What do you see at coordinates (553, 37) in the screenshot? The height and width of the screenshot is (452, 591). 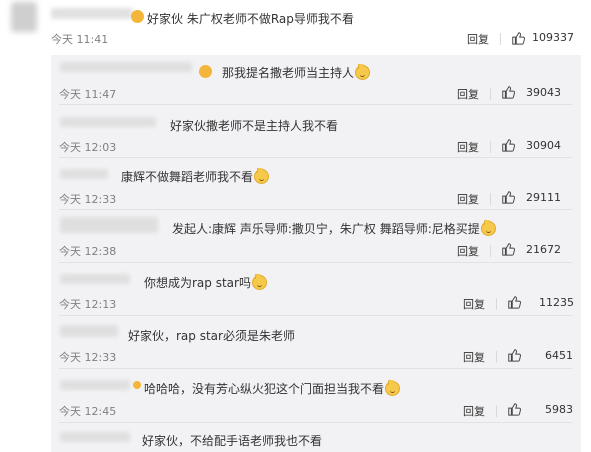 I see `like-count: 109337` at bounding box center [553, 37].